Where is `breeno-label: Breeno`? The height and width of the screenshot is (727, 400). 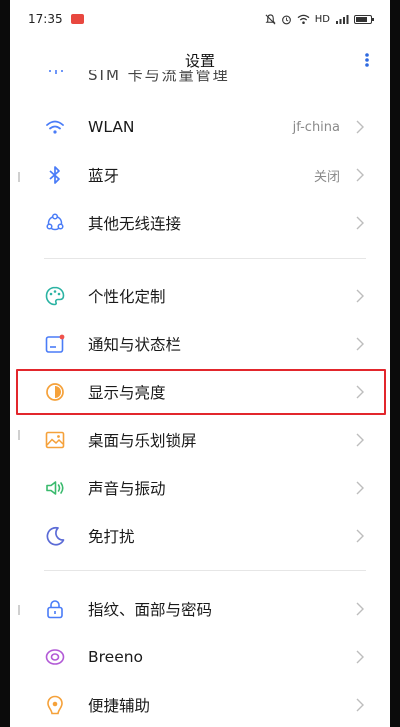
breeno-label: Breeno is located at coordinates (116, 657).